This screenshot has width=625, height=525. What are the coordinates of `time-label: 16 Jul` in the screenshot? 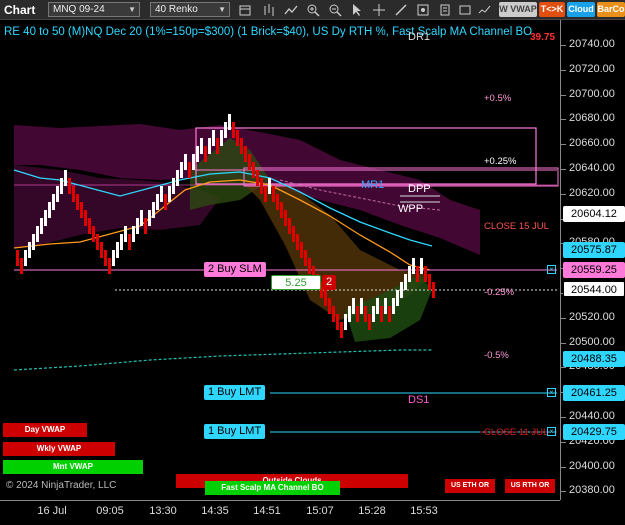 It's located at (52, 511).